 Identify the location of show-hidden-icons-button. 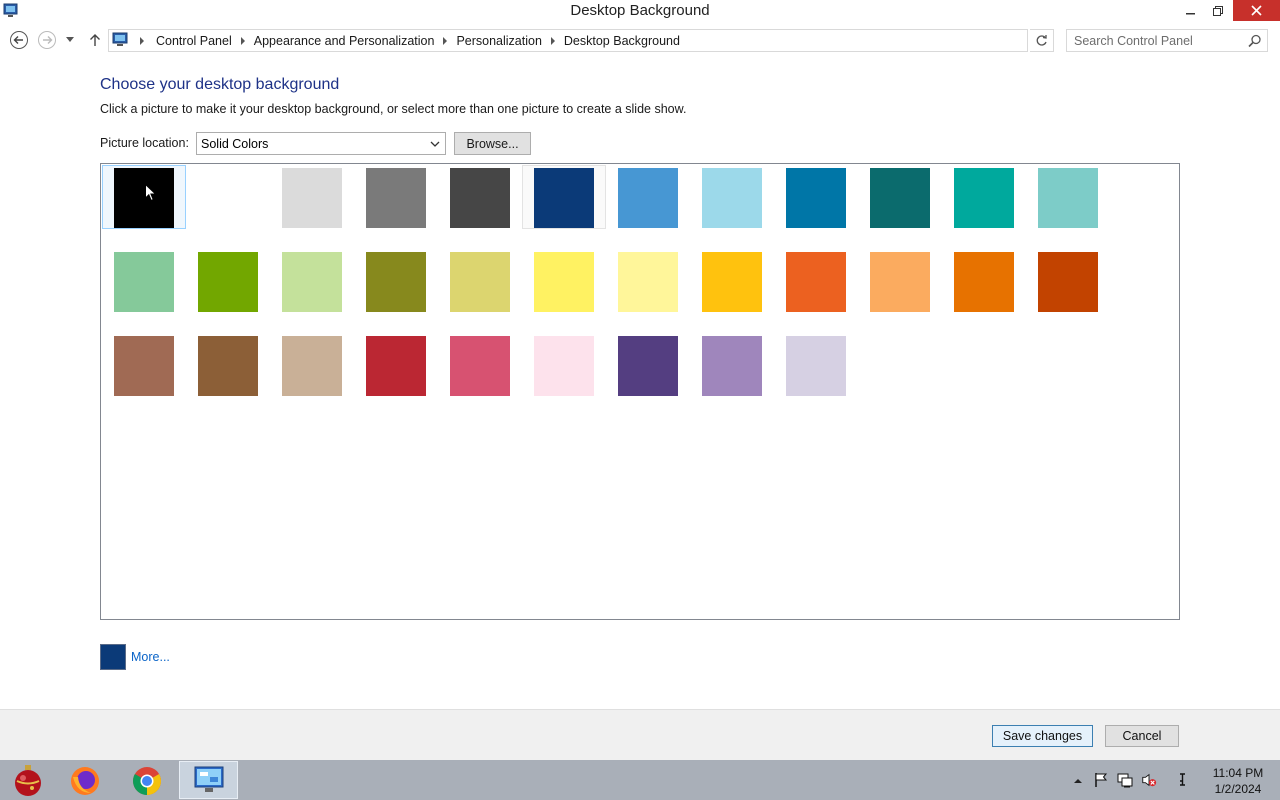
(1078, 780).